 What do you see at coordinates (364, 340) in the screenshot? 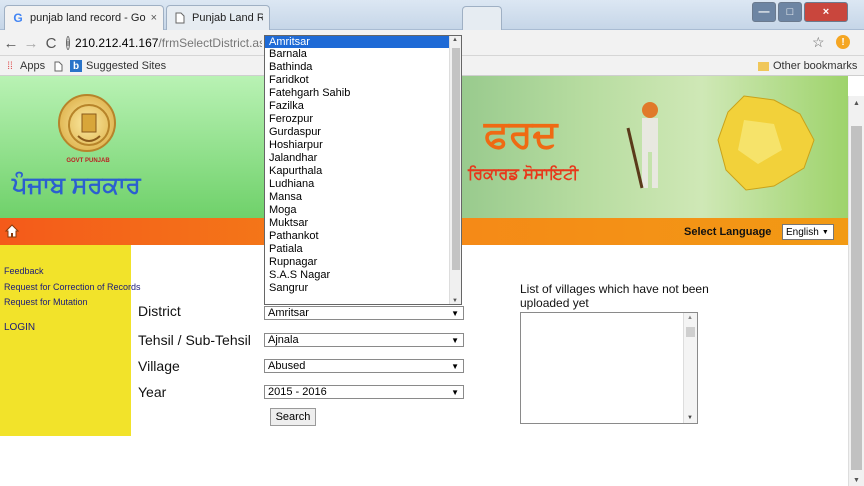
I see `tehsil-select: Ajnala ▼` at bounding box center [364, 340].